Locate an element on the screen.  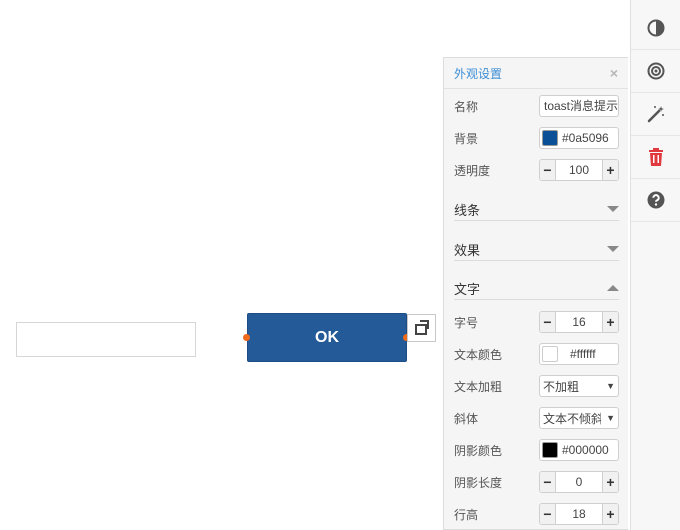
font-size-value: 16 is located at coordinates (579, 322).